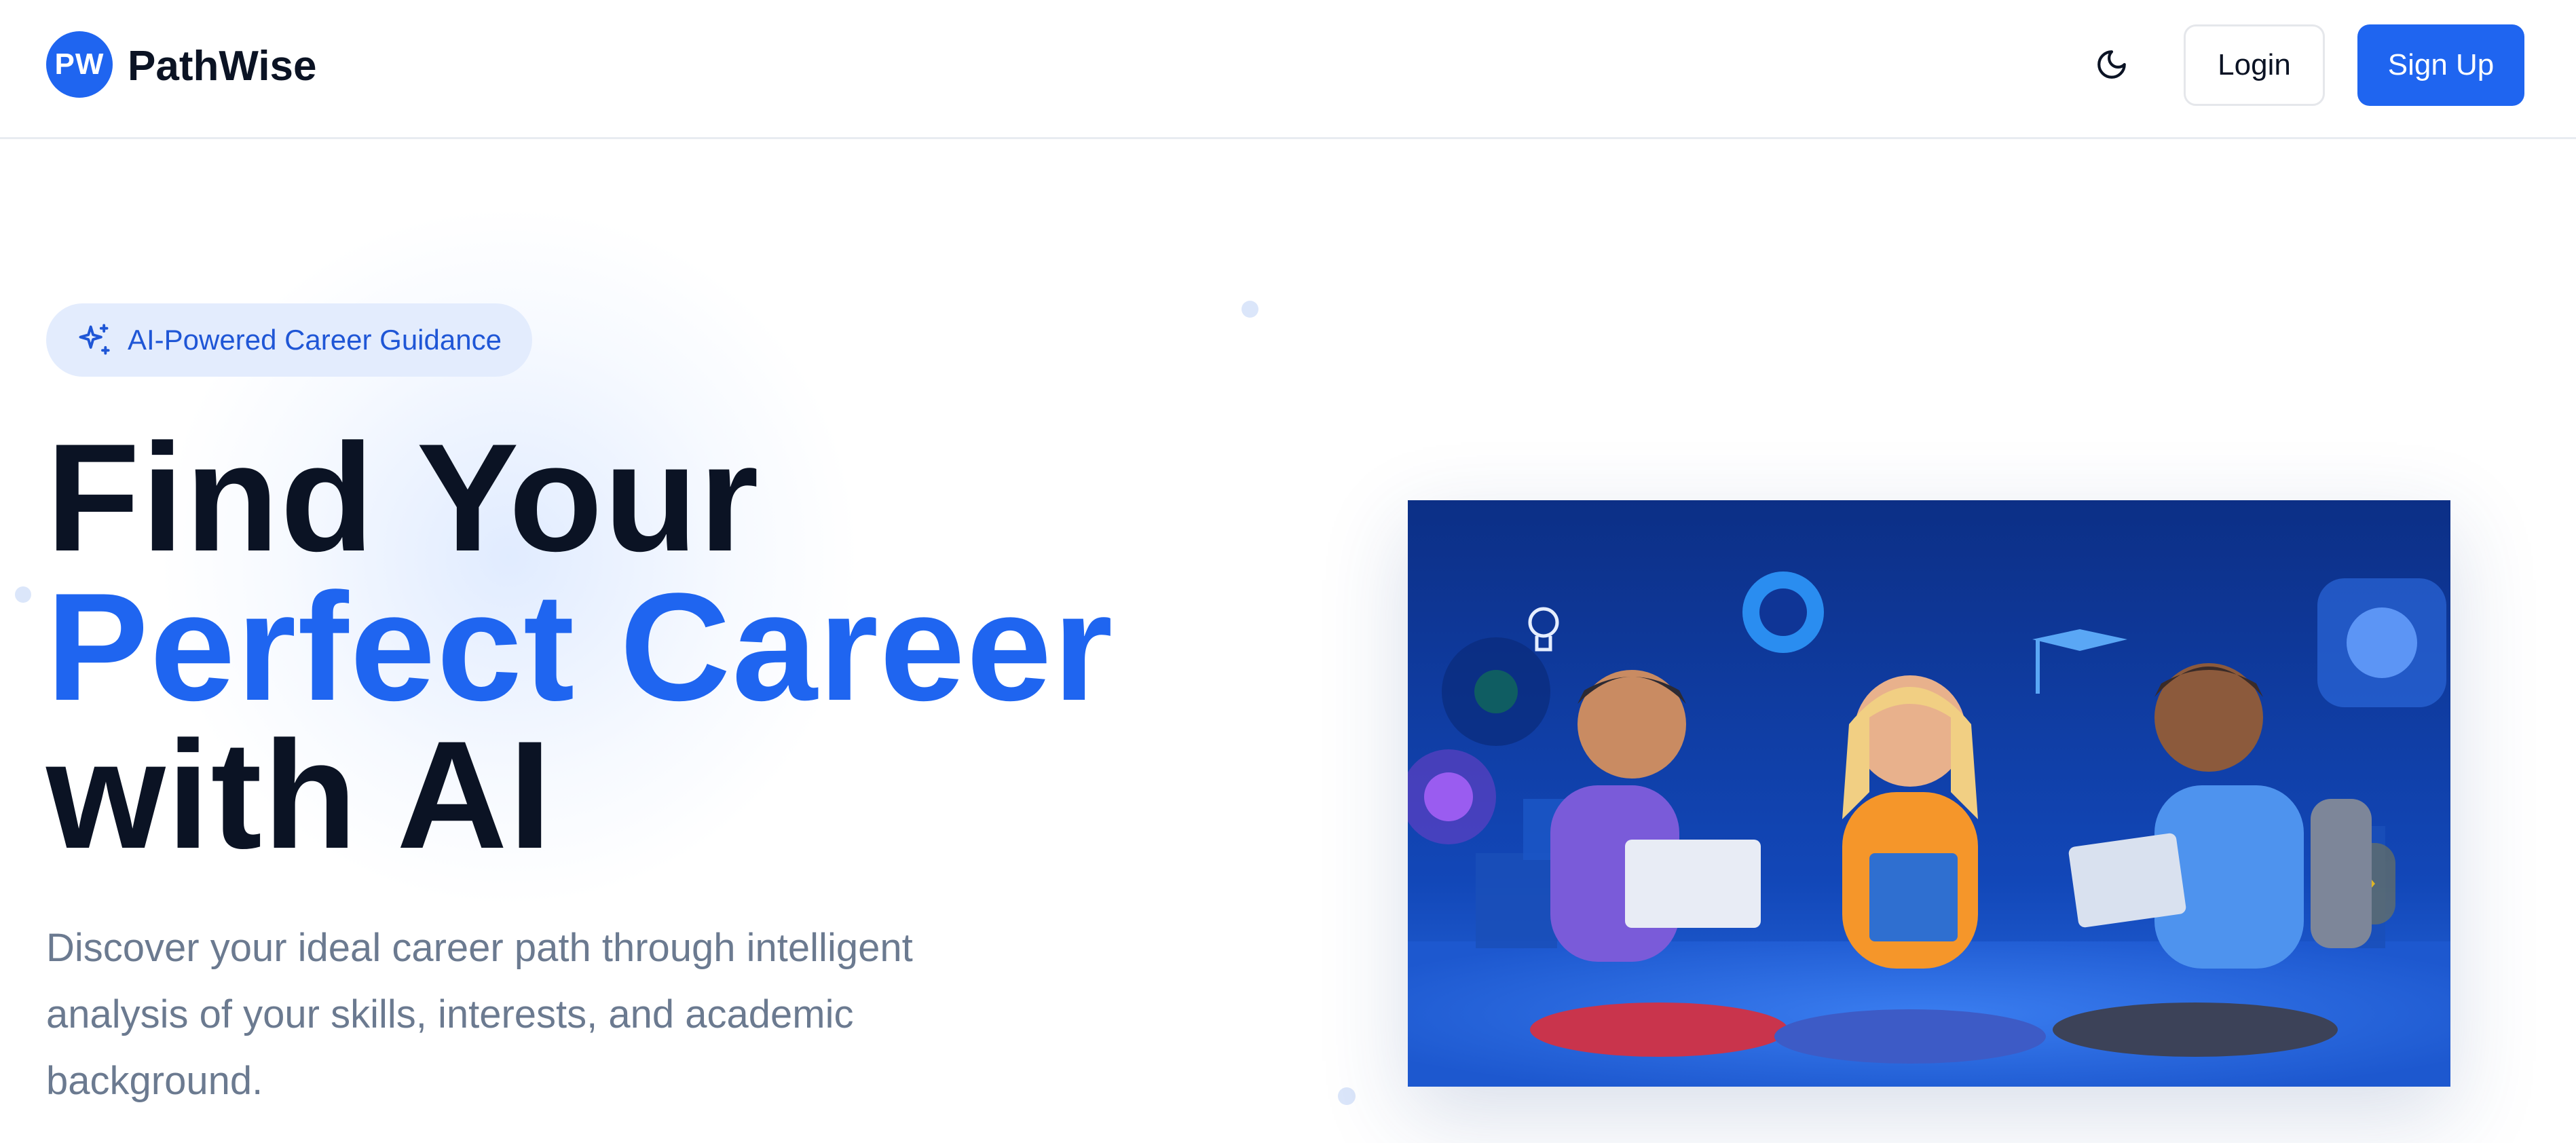  What do you see at coordinates (403, 497) in the screenshot?
I see `hero-title-line-1: Find Your` at bounding box center [403, 497].